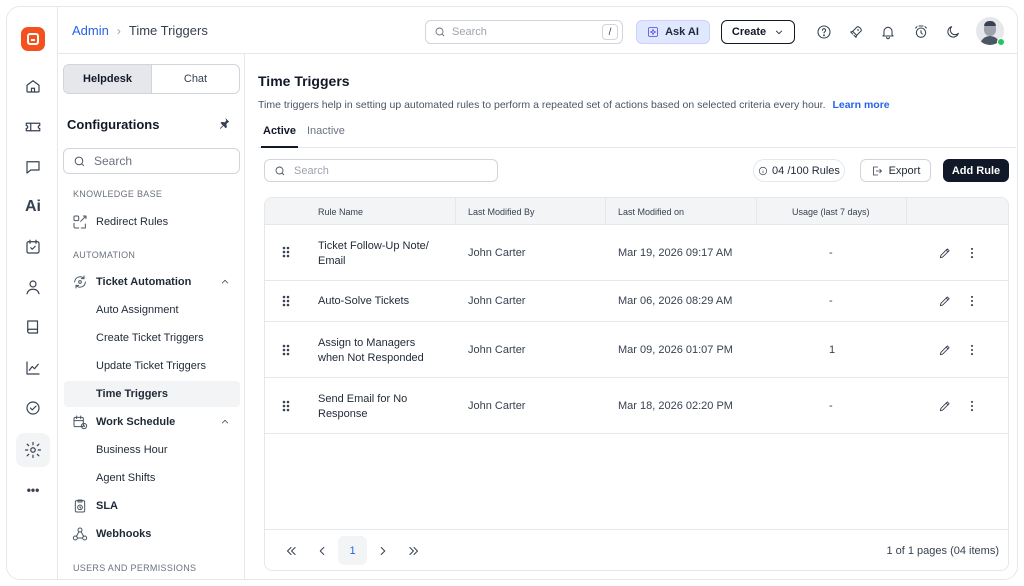 This screenshot has height=586, width=1024. What do you see at coordinates (414, 551) in the screenshot?
I see `last-page-icon` at bounding box center [414, 551].